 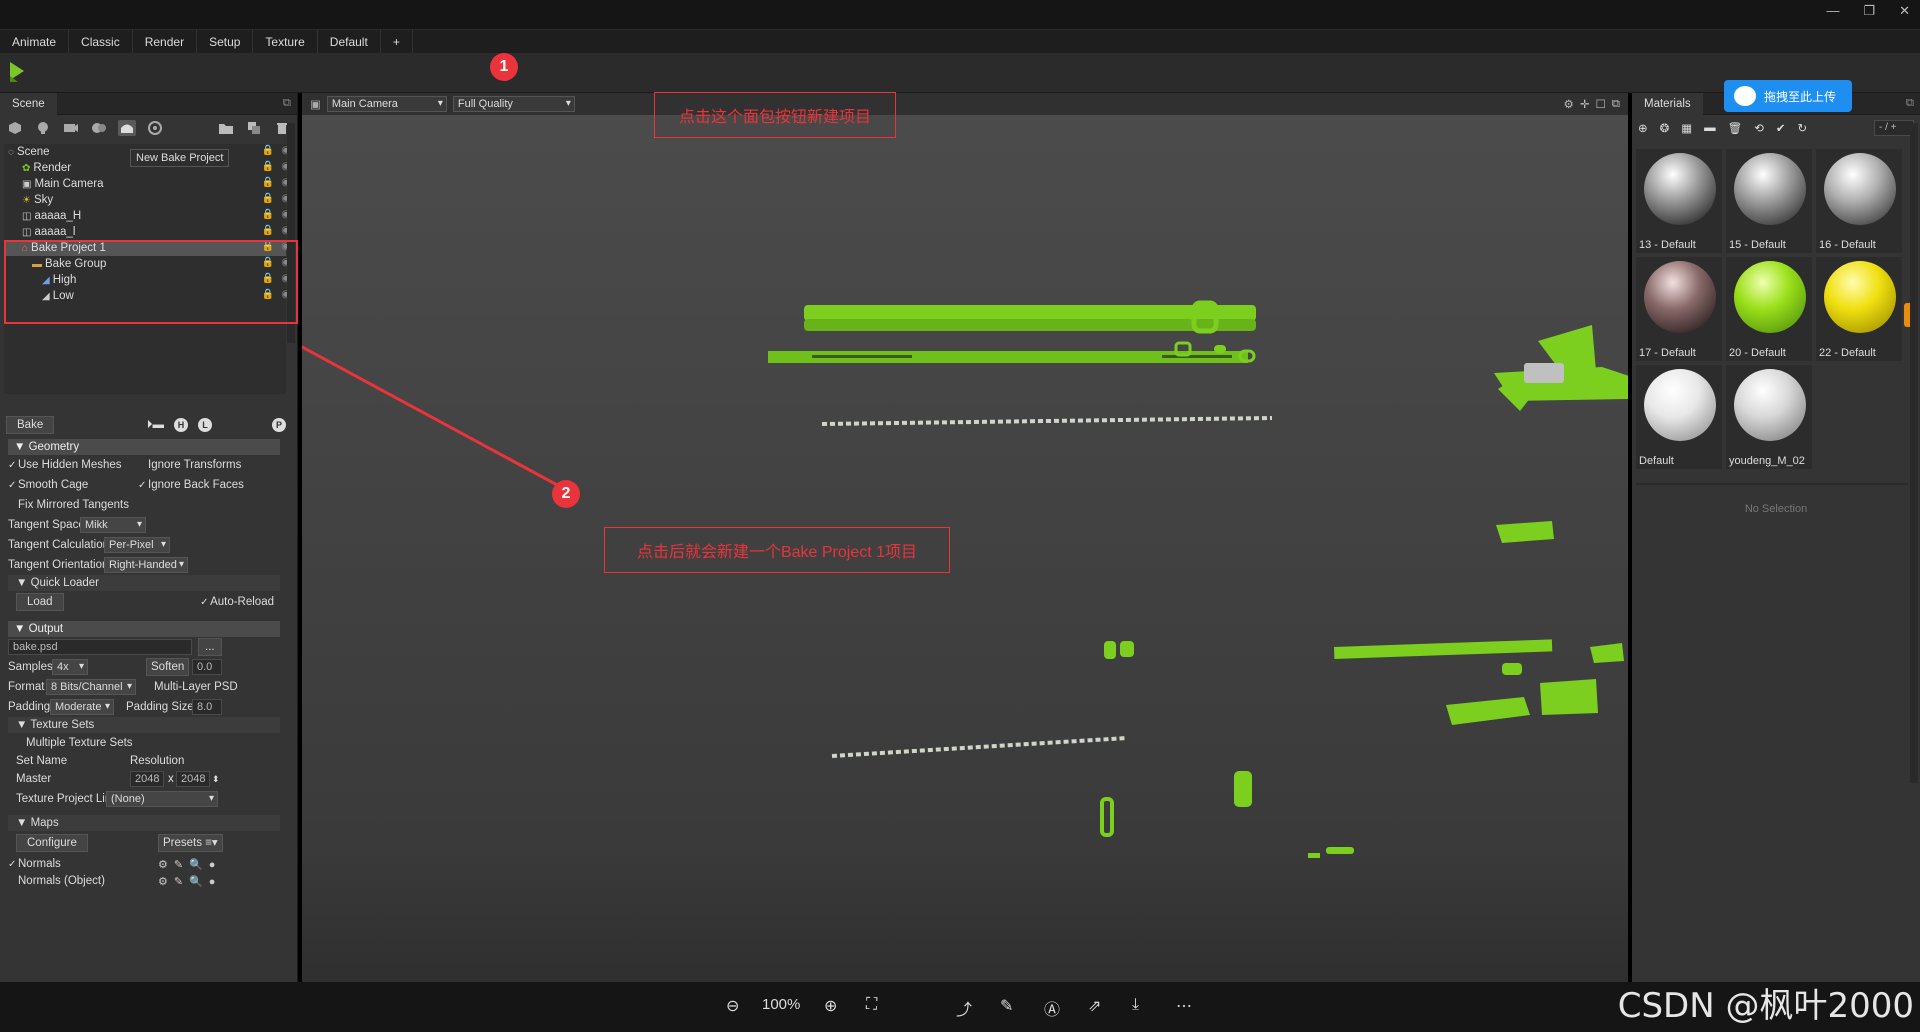 What do you see at coordinates (101, 42) in the screenshot?
I see `menu-tab: Classic` at bounding box center [101, 42].